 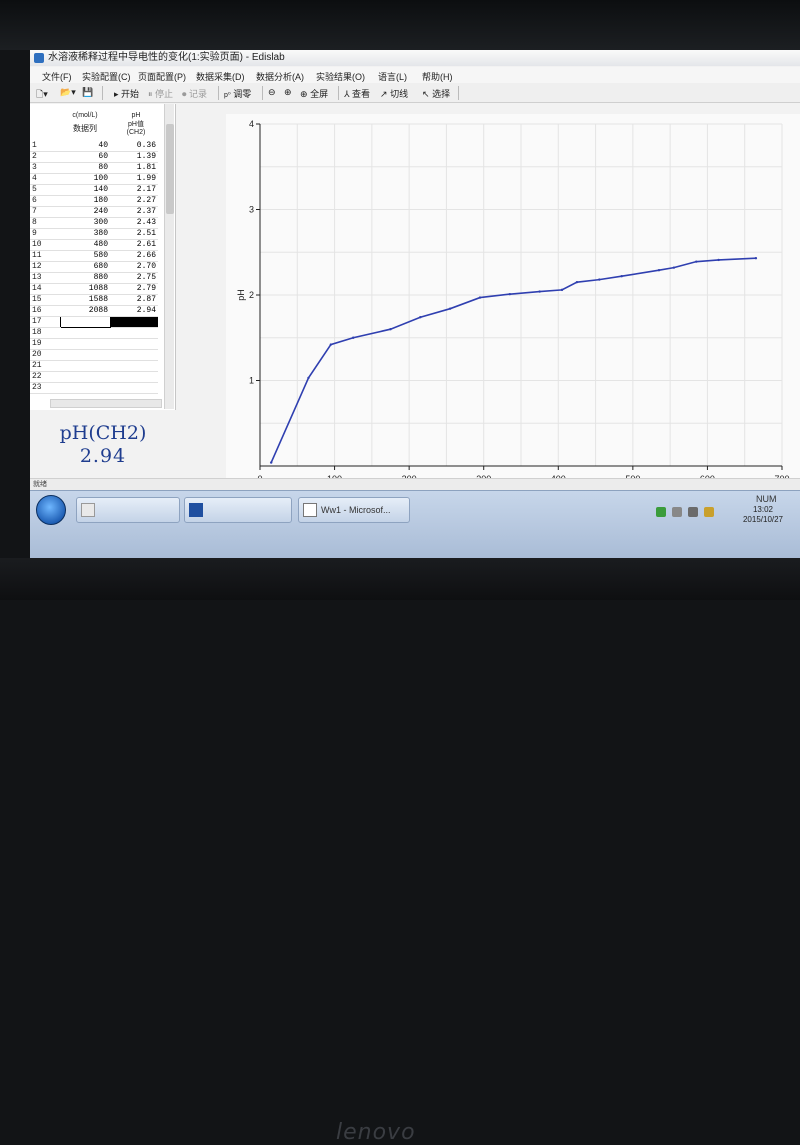 What do you see at coordinates (85, 190) in the screenshot?
I see `cell-c: 140` at bounding box center [85, 190].